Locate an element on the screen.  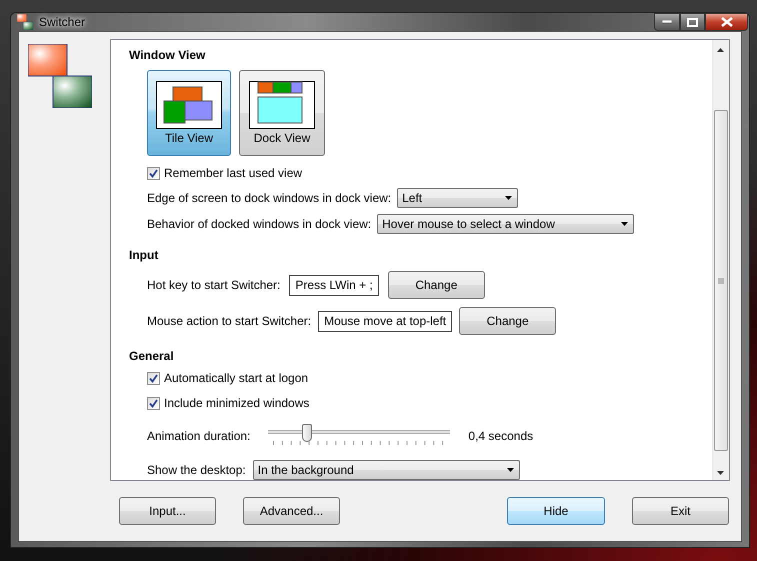
field-label: Edge of screen to dock windows in dock view: is located at coordinates (269, 198).